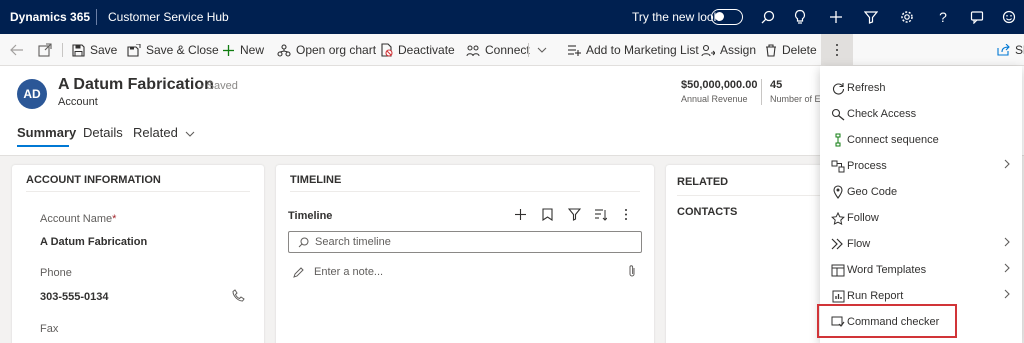 The image size is (1024, 343). Describe the element at coordinates (103, 132) in the screenshot. I see `tab-details: Details` at that location.